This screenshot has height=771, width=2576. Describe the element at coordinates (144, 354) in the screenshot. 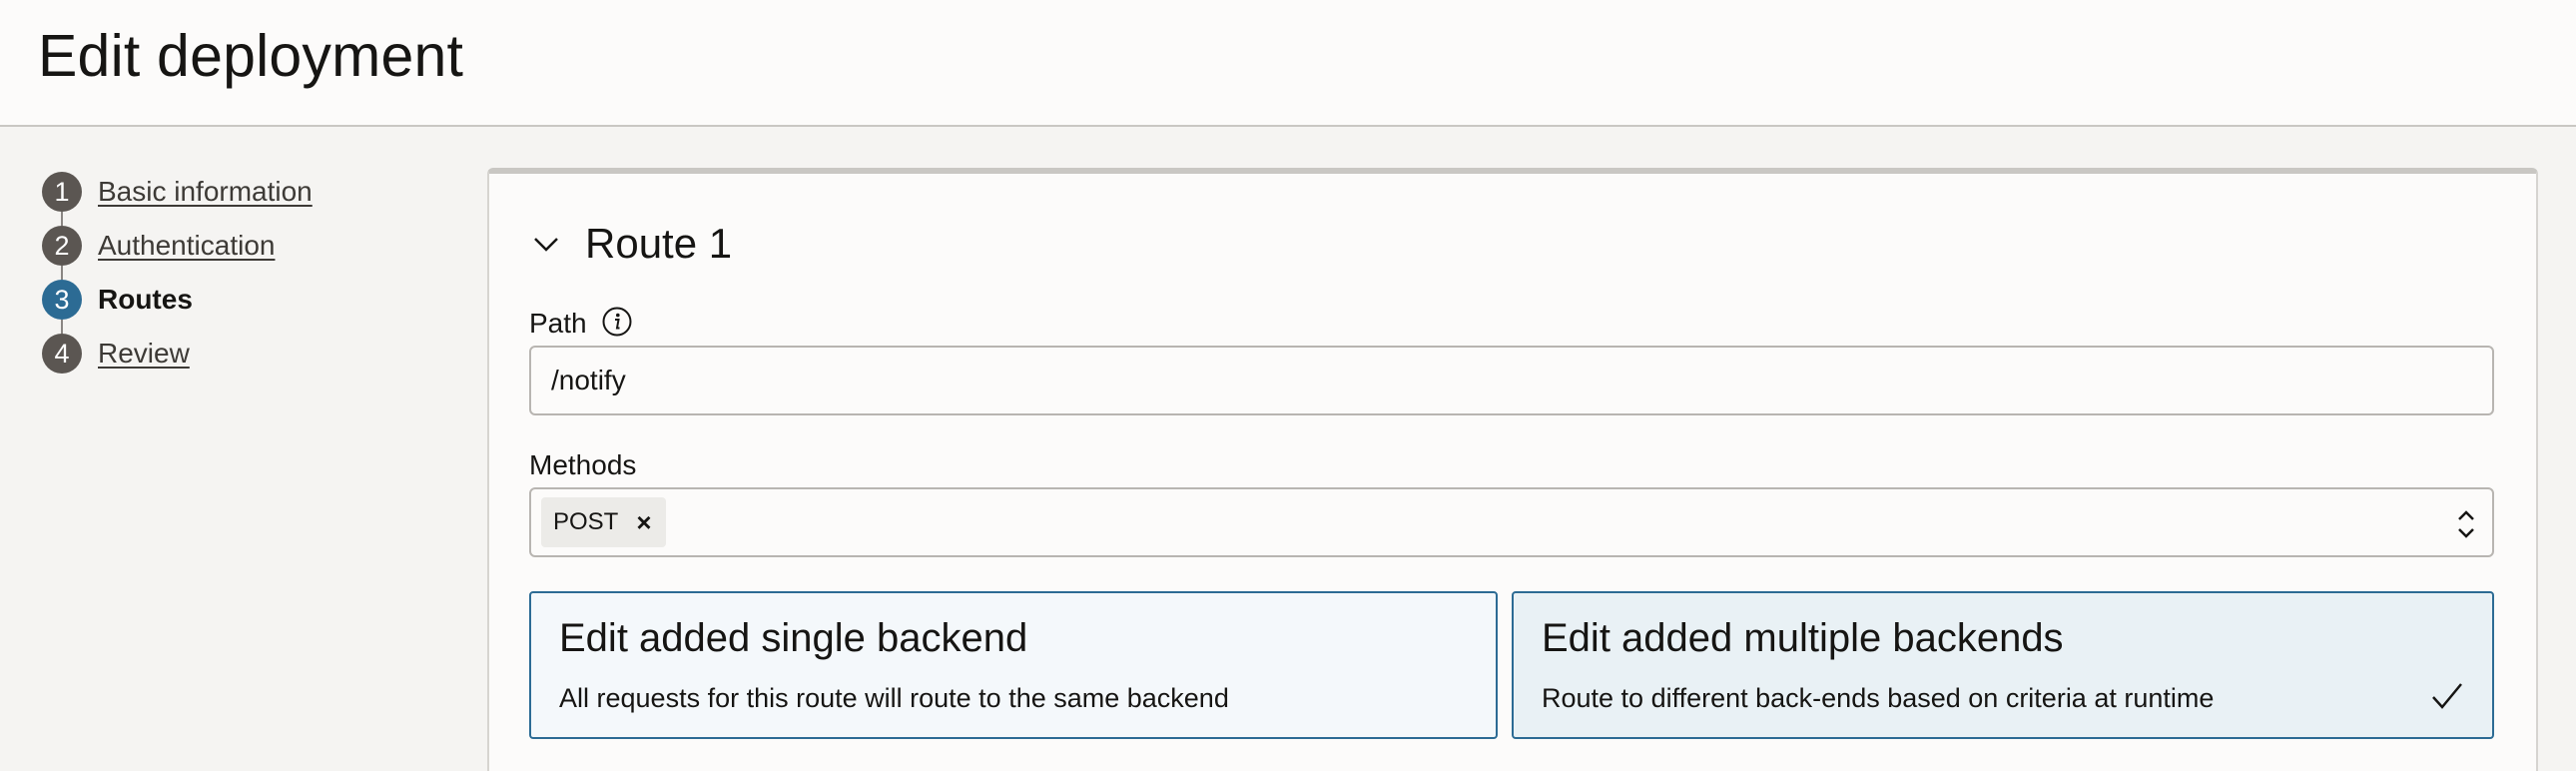

I see `step-label: Review` at that location.